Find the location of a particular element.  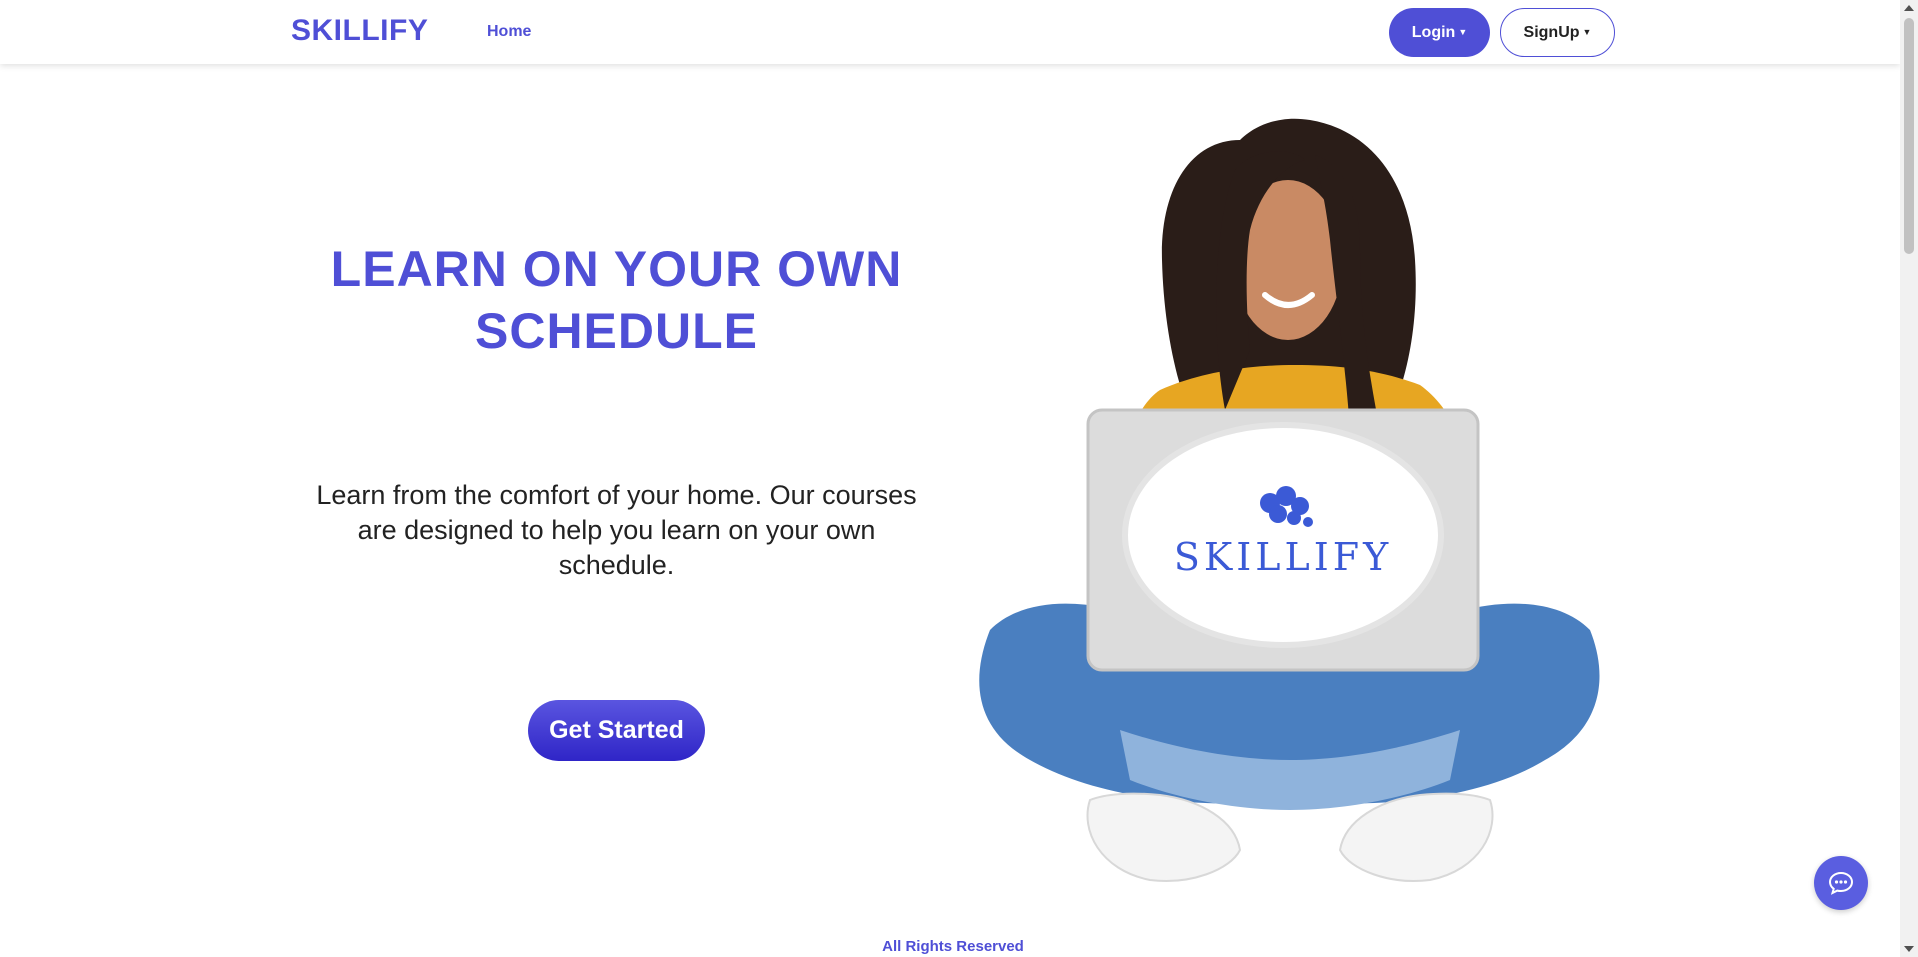

signup-dropdown-button: SignUp ▼ is located at coordinates (1557, 32).